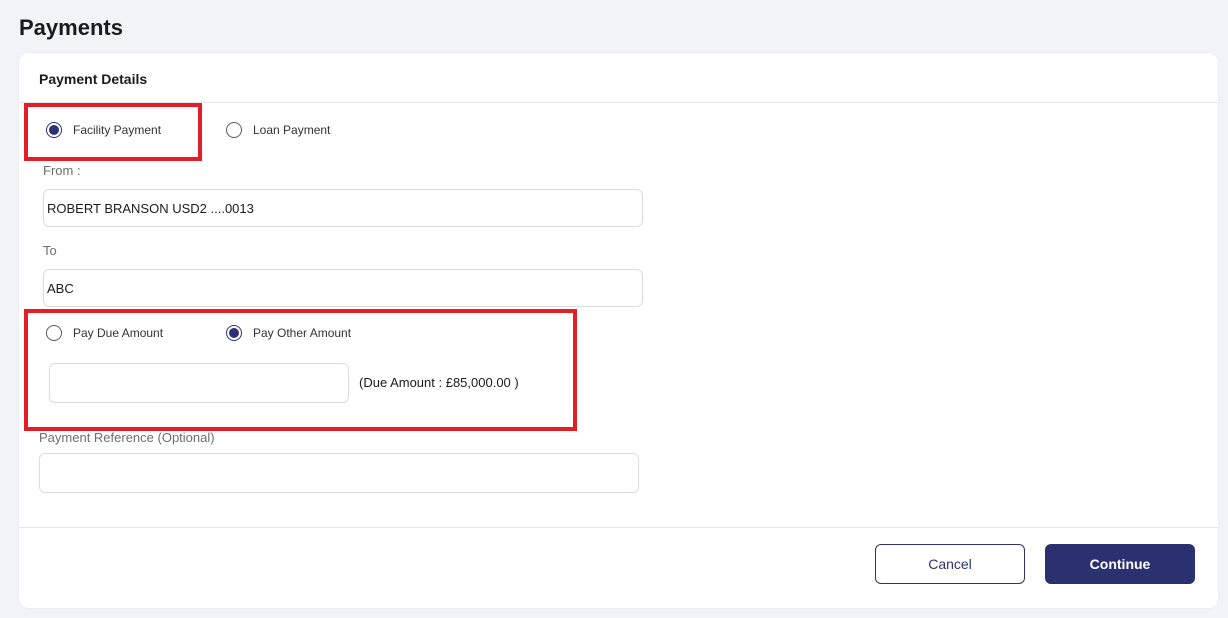  What do you see at coordinates (50, 250) in the screenshot?
I see `to-label: To` at bounding box center [50, 250].